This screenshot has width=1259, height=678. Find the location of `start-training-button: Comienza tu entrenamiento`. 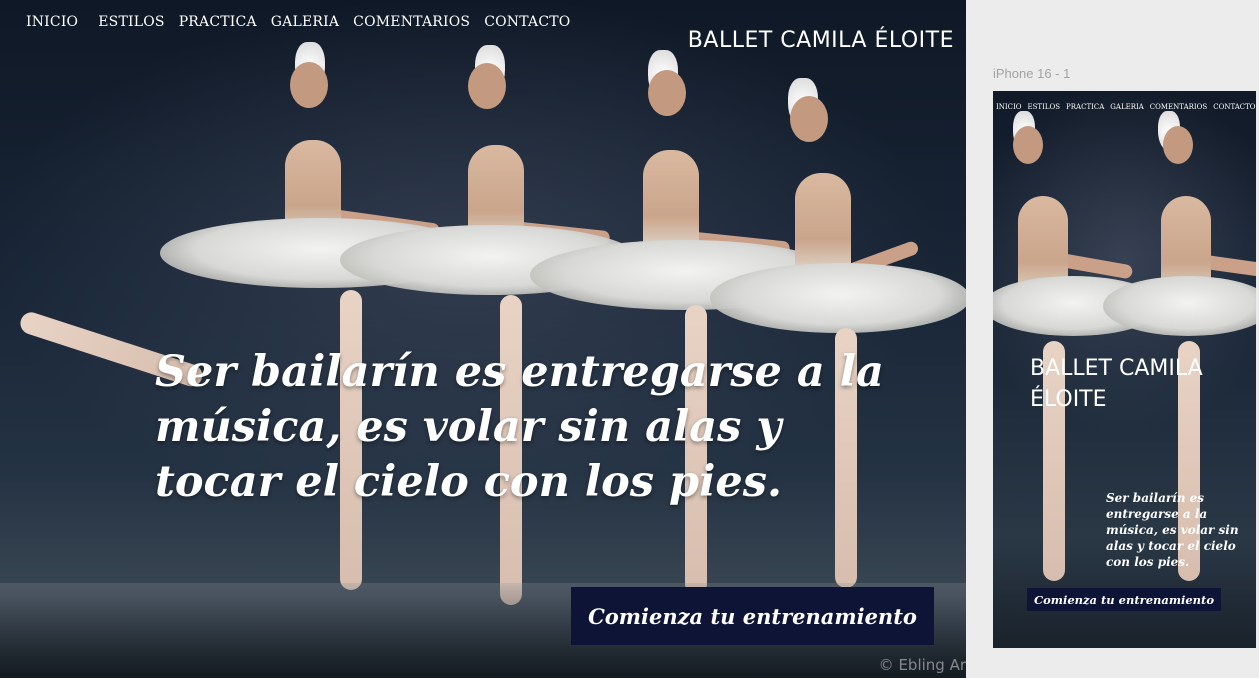

start-training-button: Comienza tu entrenamiento is located at coordinates (752, 616).